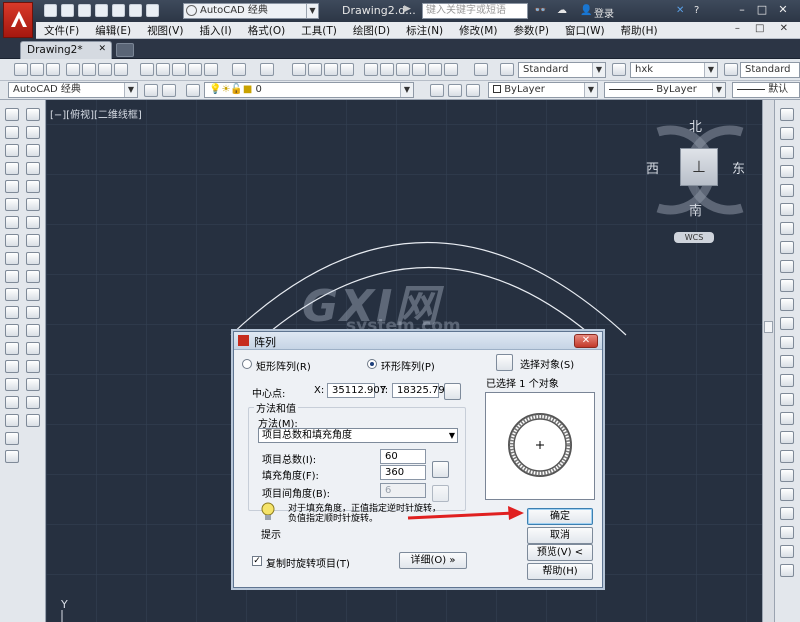  I want to click on binoculars-icon: 👓, so click(540, 10).